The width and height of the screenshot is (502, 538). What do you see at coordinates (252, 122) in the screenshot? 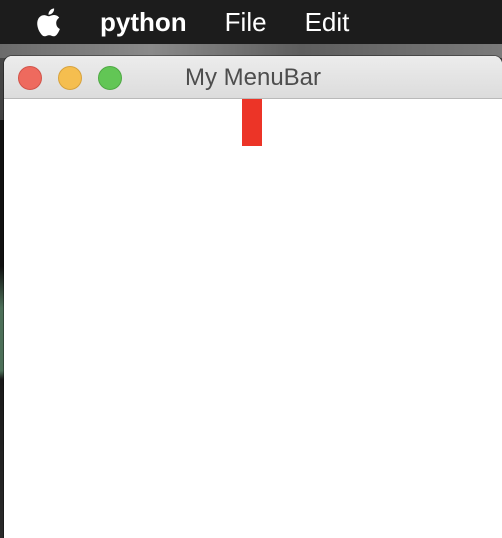
I see `red-widget` at bounding box center [252, 122].